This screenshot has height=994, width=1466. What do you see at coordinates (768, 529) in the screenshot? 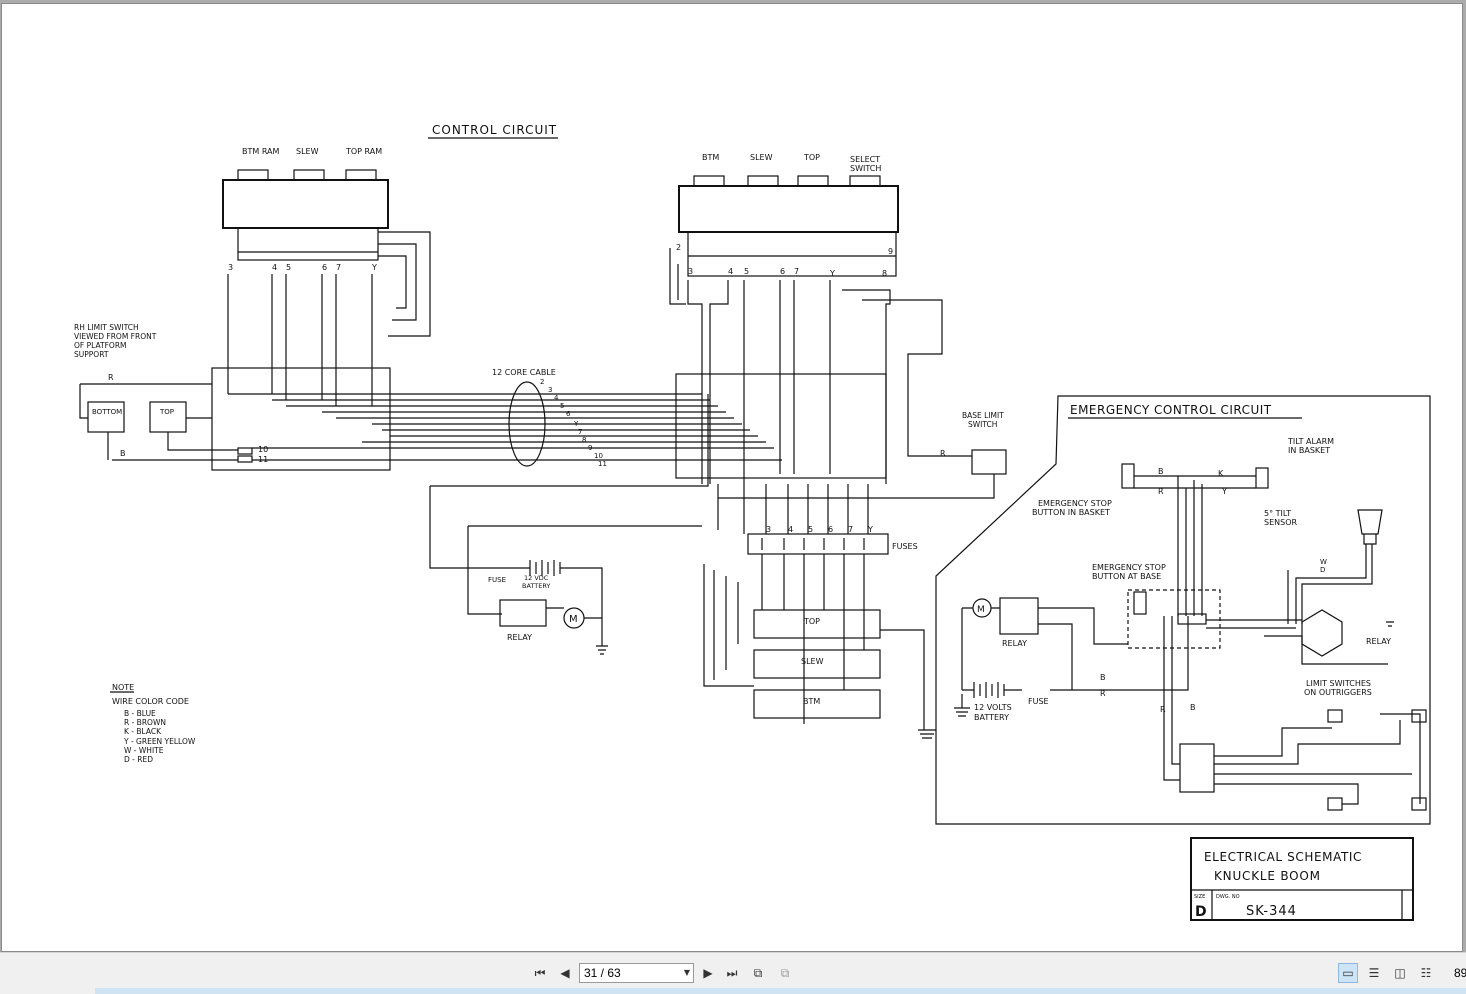
I see `fuse-number-1: 3` at bounding box center [768, 529].